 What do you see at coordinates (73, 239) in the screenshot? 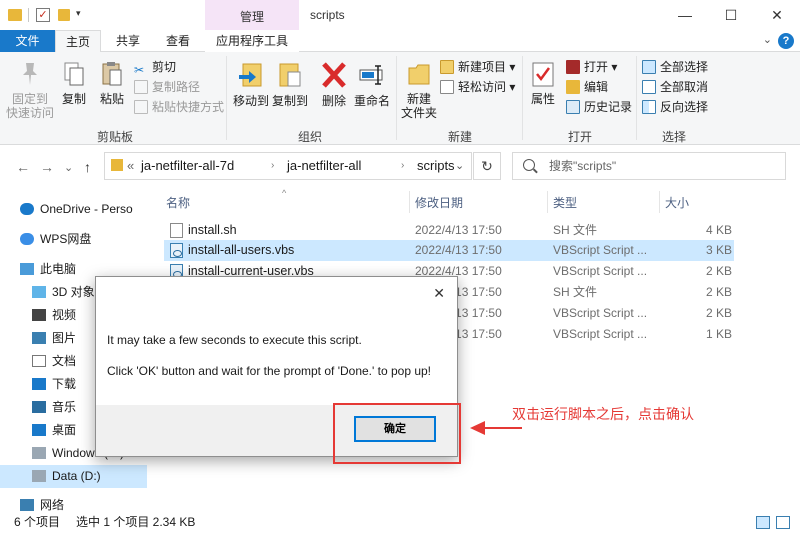
I see `nav-item-wps: WPS网盘` at bounding box center [73, 239].